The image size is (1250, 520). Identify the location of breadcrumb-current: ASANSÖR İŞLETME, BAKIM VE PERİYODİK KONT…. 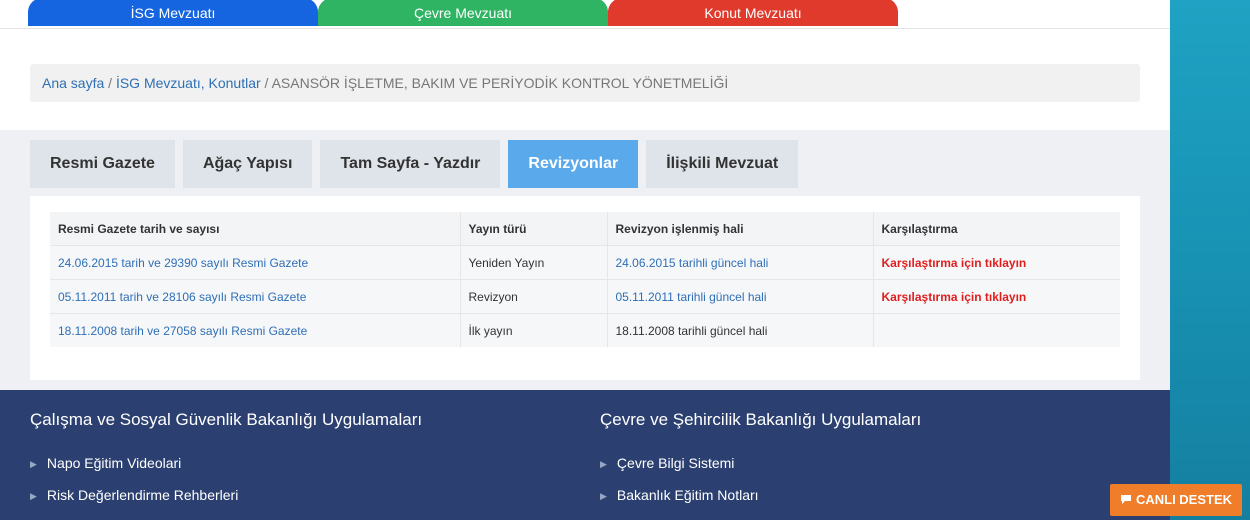
(500, 83).